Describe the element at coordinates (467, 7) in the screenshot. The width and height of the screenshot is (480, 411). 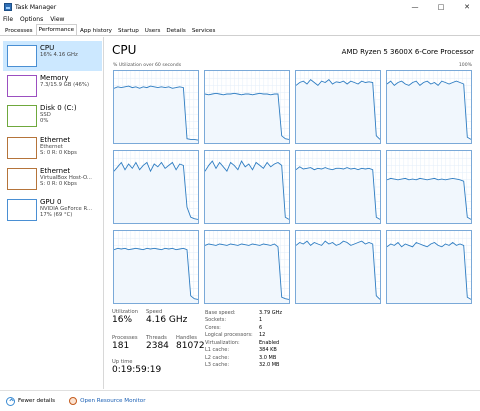
I see `close-button: ✕` at that location.